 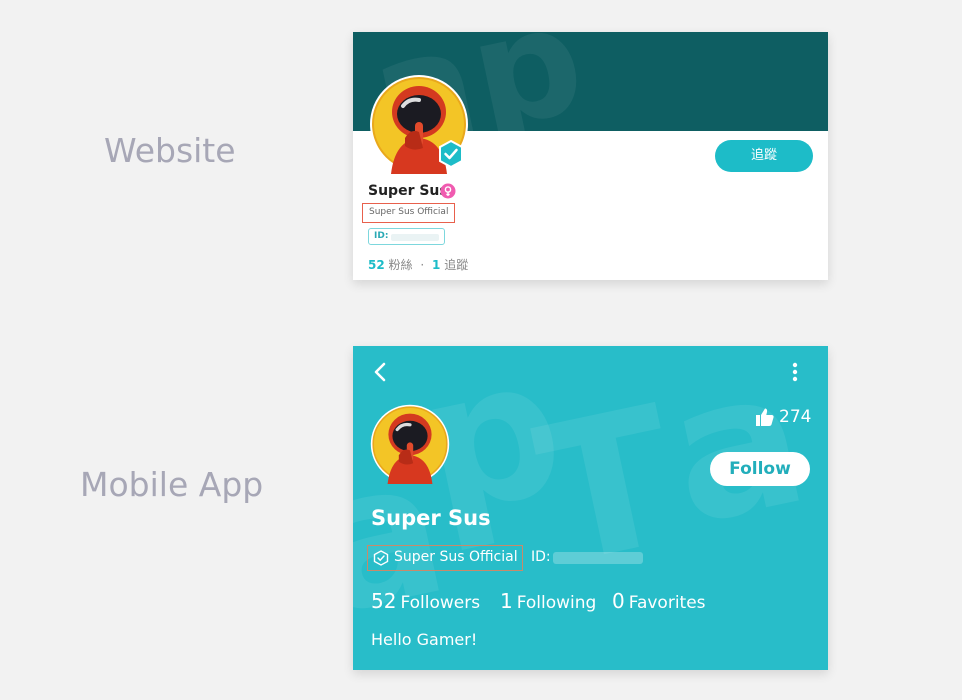 I want to click on followers-label: 粉絲, so click(x=401, y=265).